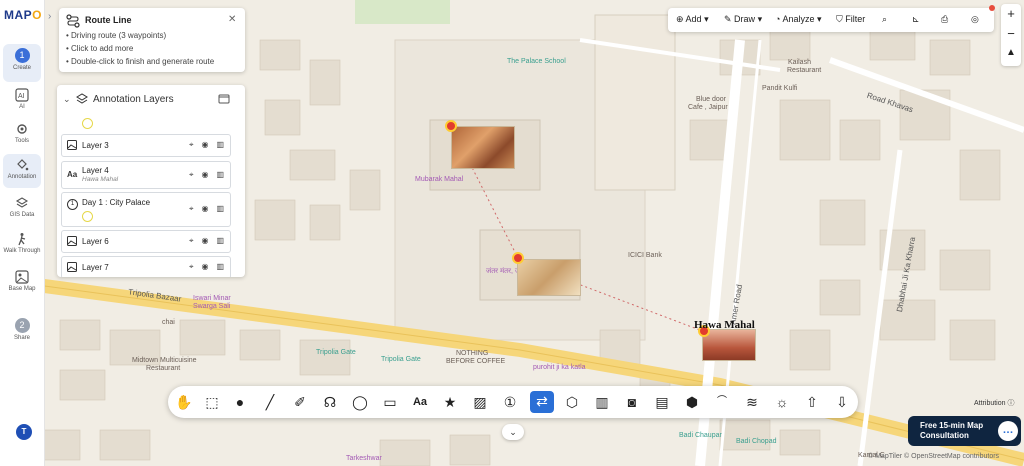 The width and height of the screenshot is (1024, 466). Describe the element at coordinates (510, 402) in the screenshot. I see `number-marker-icon: ①` at that location.